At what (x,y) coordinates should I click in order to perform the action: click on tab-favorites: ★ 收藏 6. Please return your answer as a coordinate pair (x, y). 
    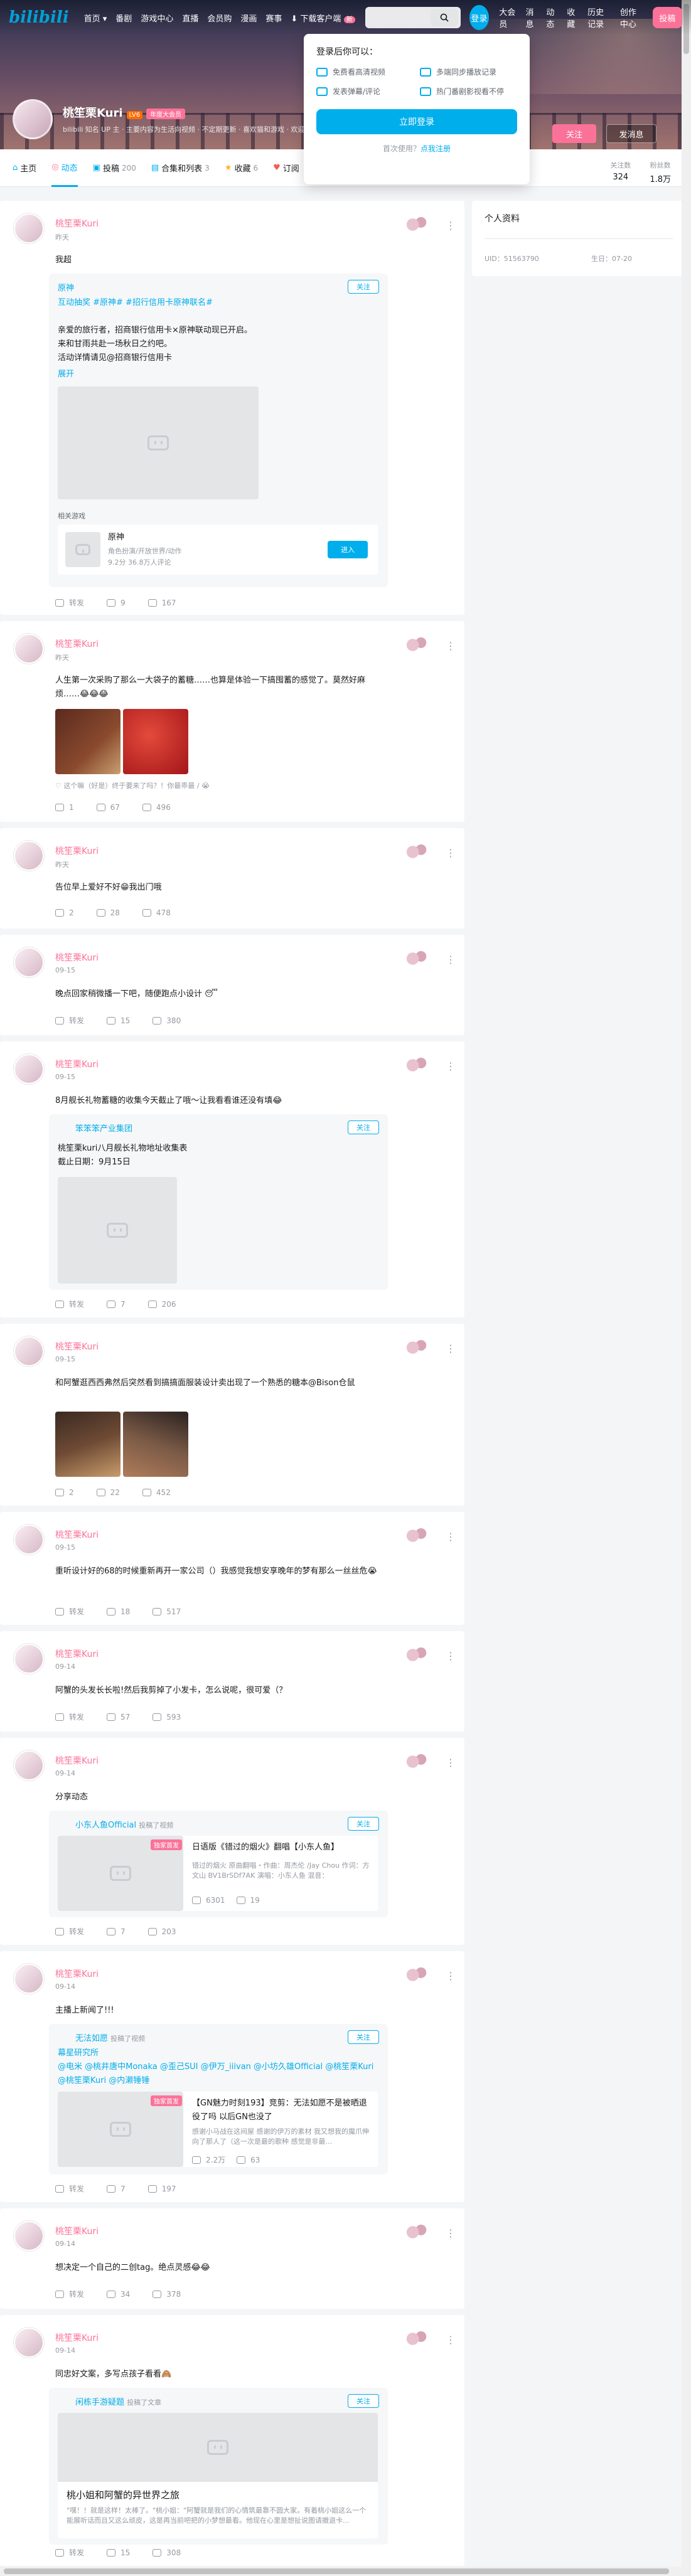
    Looking at the image, I should click on (241, 168).